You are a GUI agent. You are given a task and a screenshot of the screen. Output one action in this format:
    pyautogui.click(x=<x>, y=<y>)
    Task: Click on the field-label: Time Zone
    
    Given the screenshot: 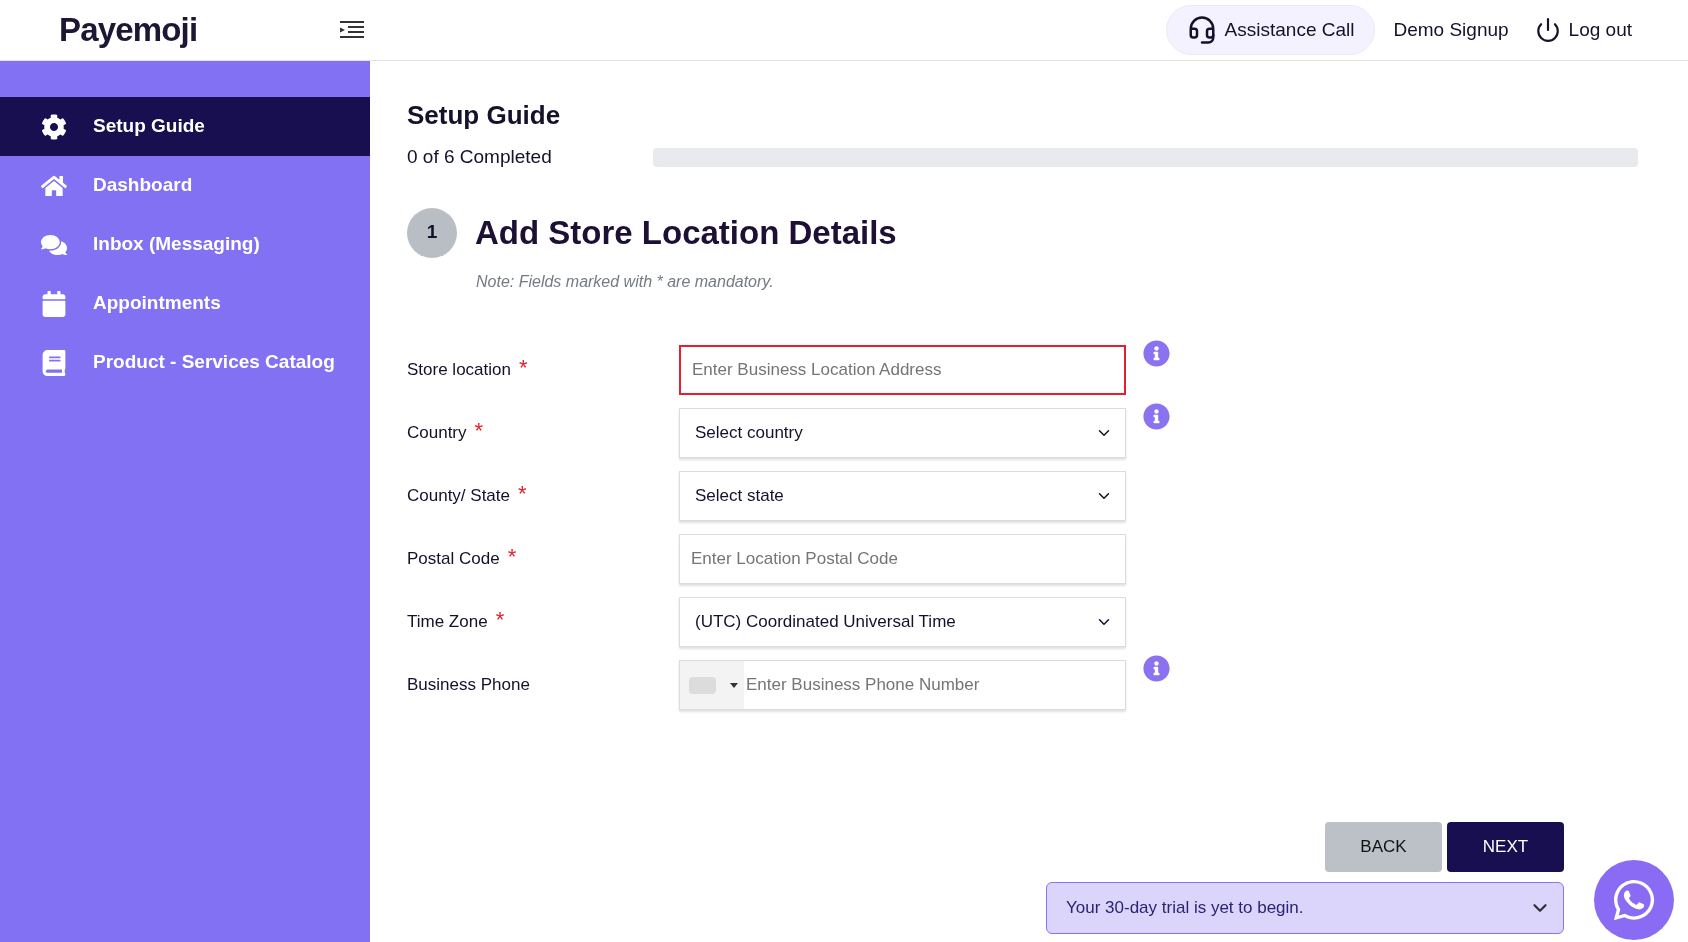 What is the action you would take?
    pyautogui.click(x=447, y=622)
    